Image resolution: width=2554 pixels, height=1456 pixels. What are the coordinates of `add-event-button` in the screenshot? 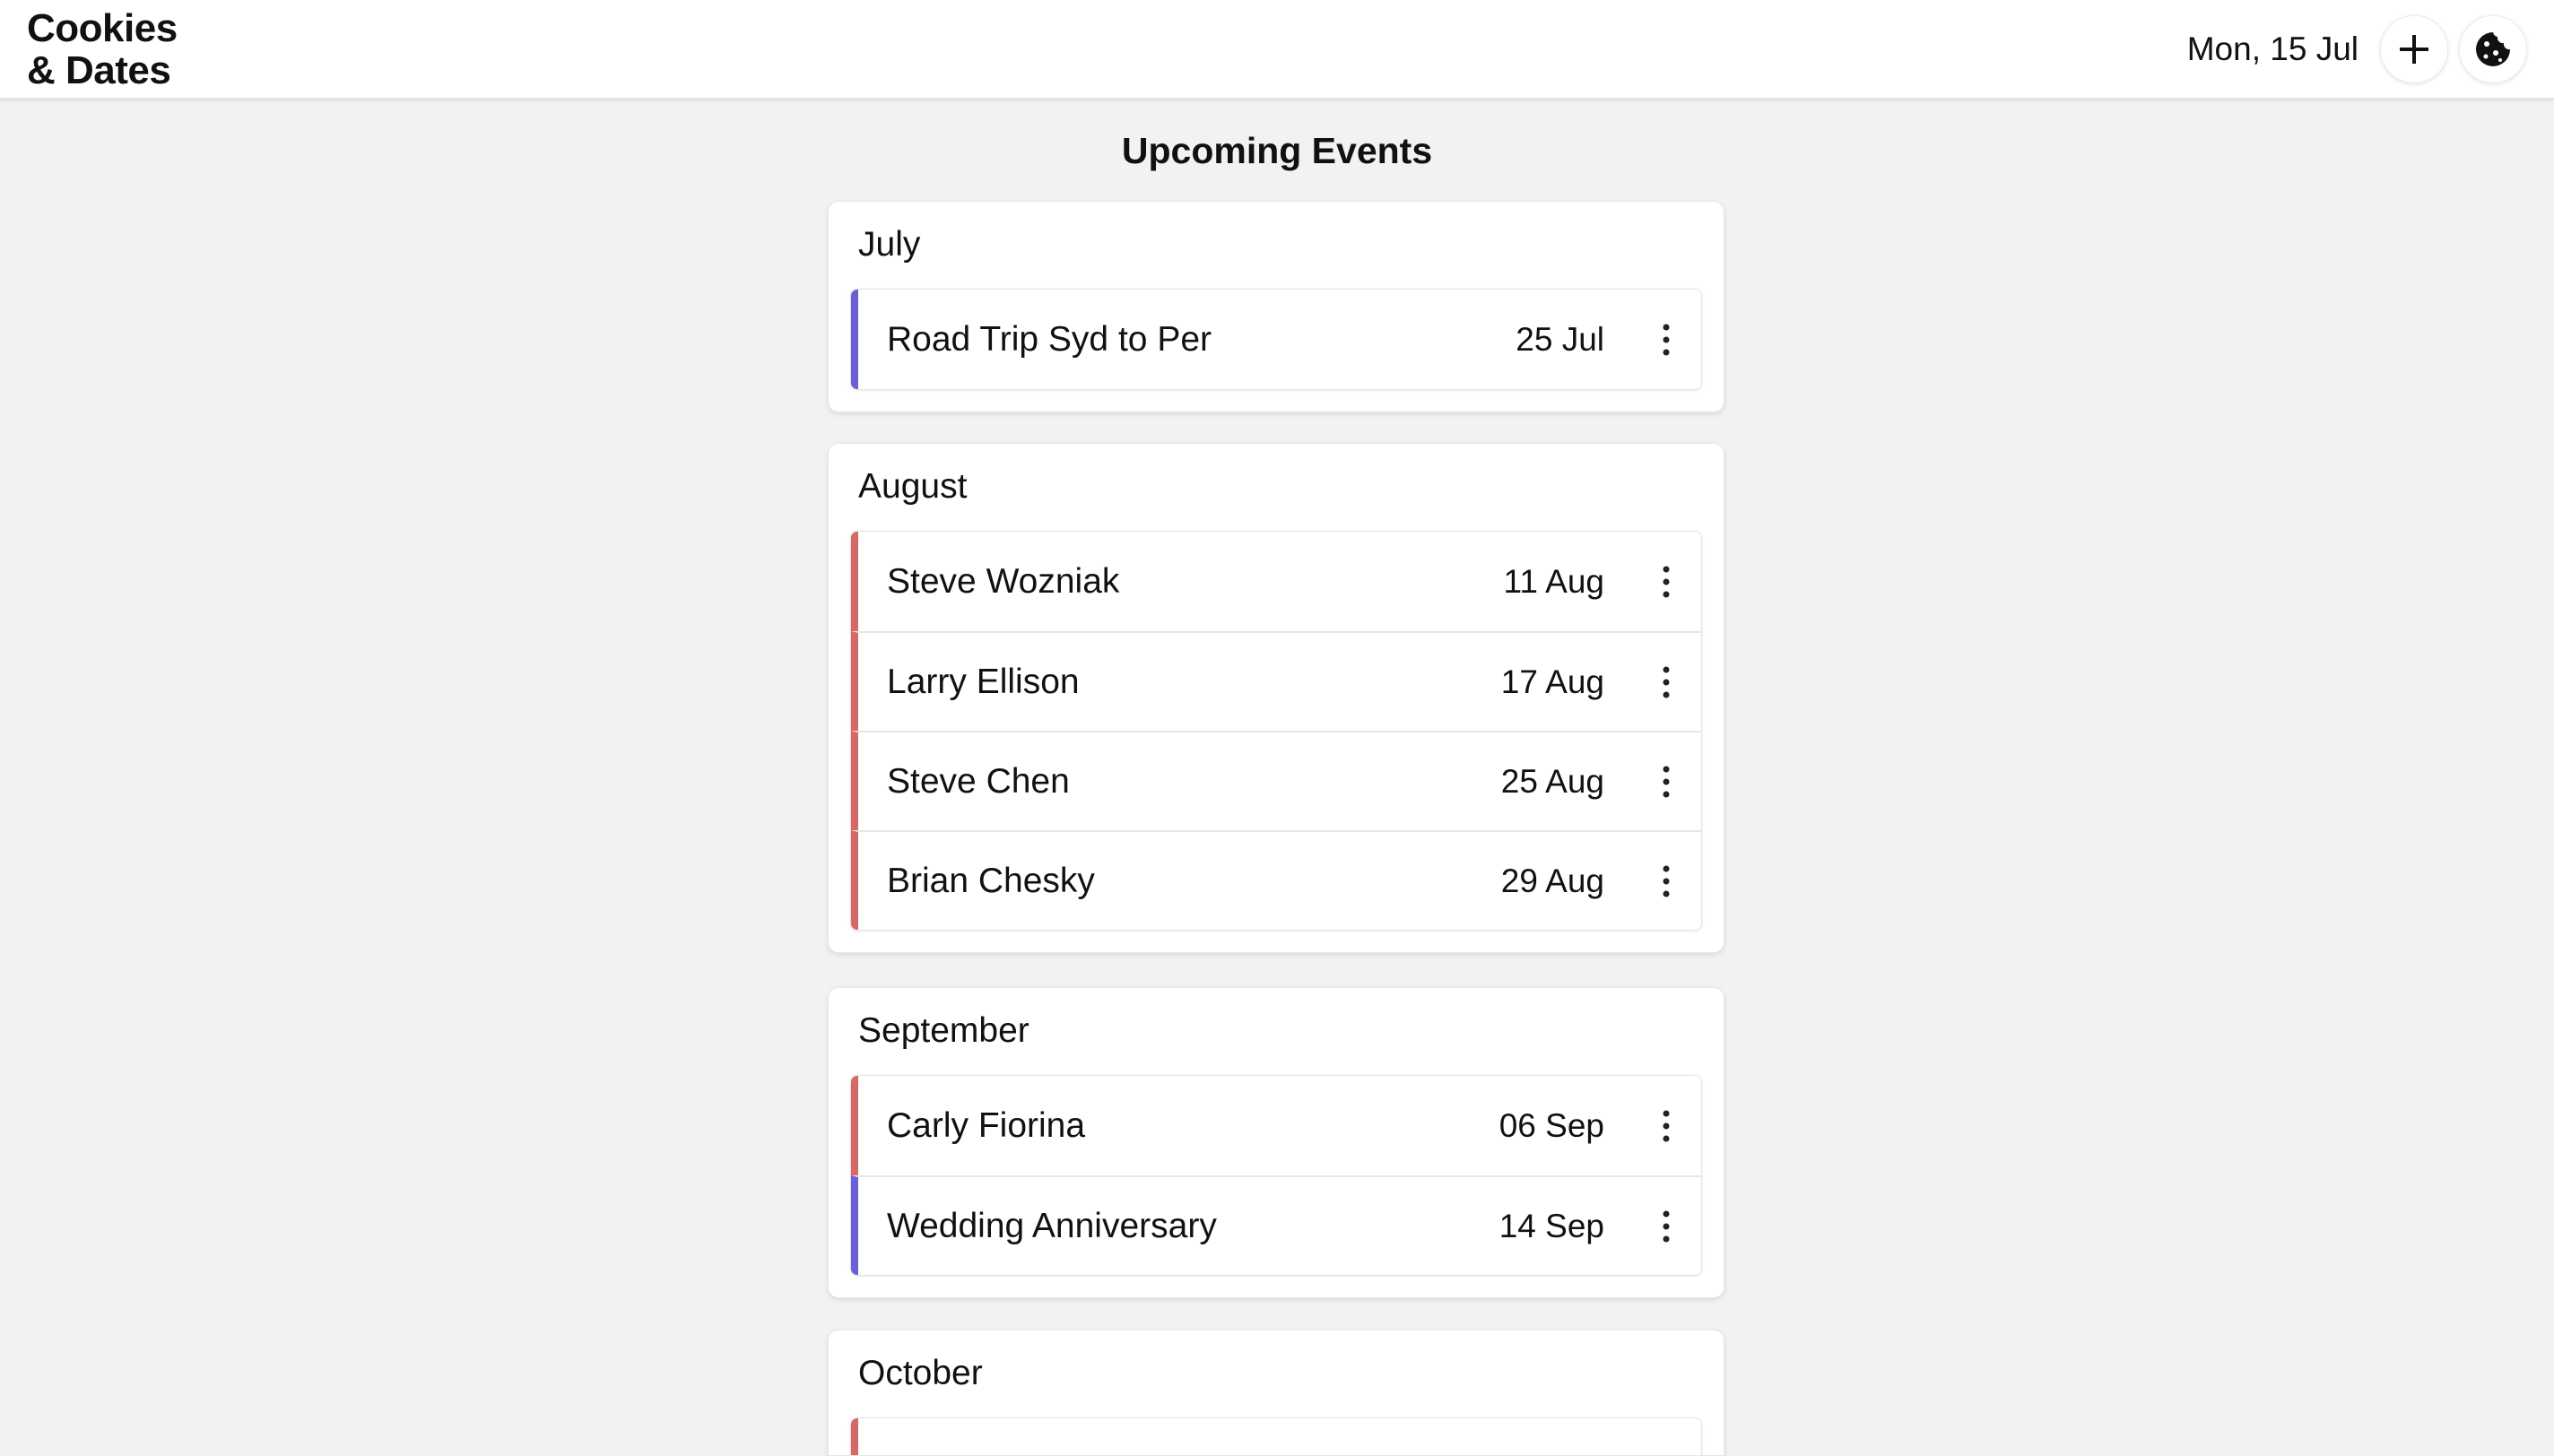 It's located at (2414, 49).